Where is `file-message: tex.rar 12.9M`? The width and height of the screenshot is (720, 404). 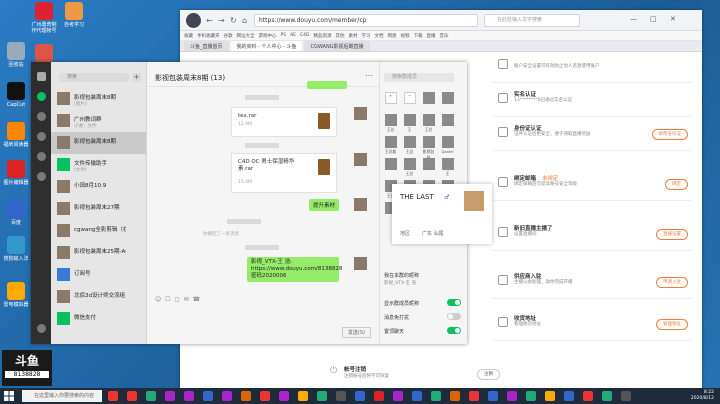
file-message: tex.rar 12.9M is located at coordinates (284, 122).